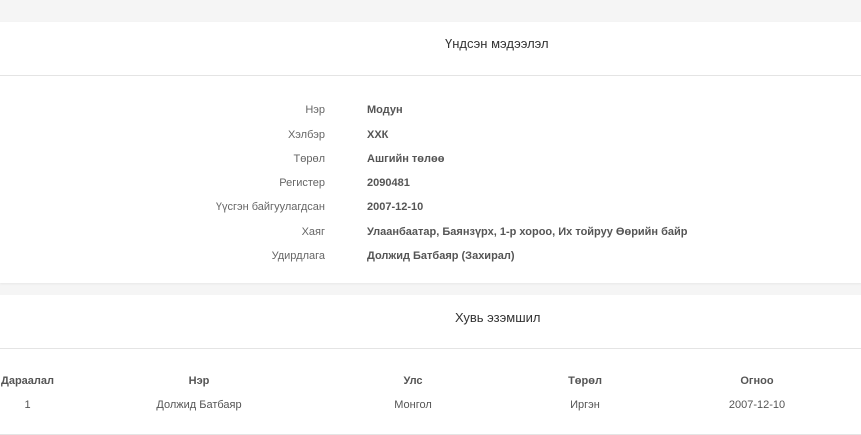  Describe the element at coordinates (306, 135) in the screenshot. I see `info-label: Хэлбэр` at that location.